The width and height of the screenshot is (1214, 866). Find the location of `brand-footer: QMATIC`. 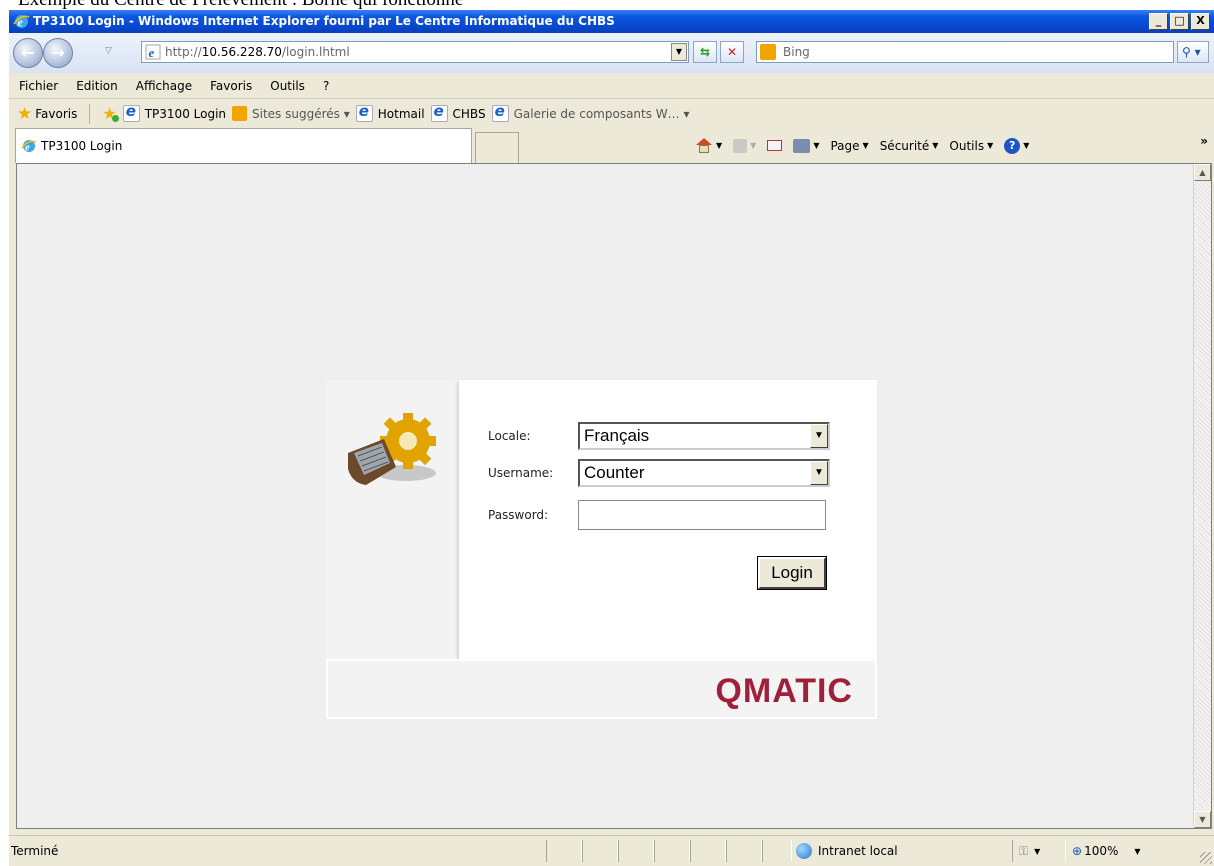

brand-footer: QMATIC is located at coordinates (601, 689).